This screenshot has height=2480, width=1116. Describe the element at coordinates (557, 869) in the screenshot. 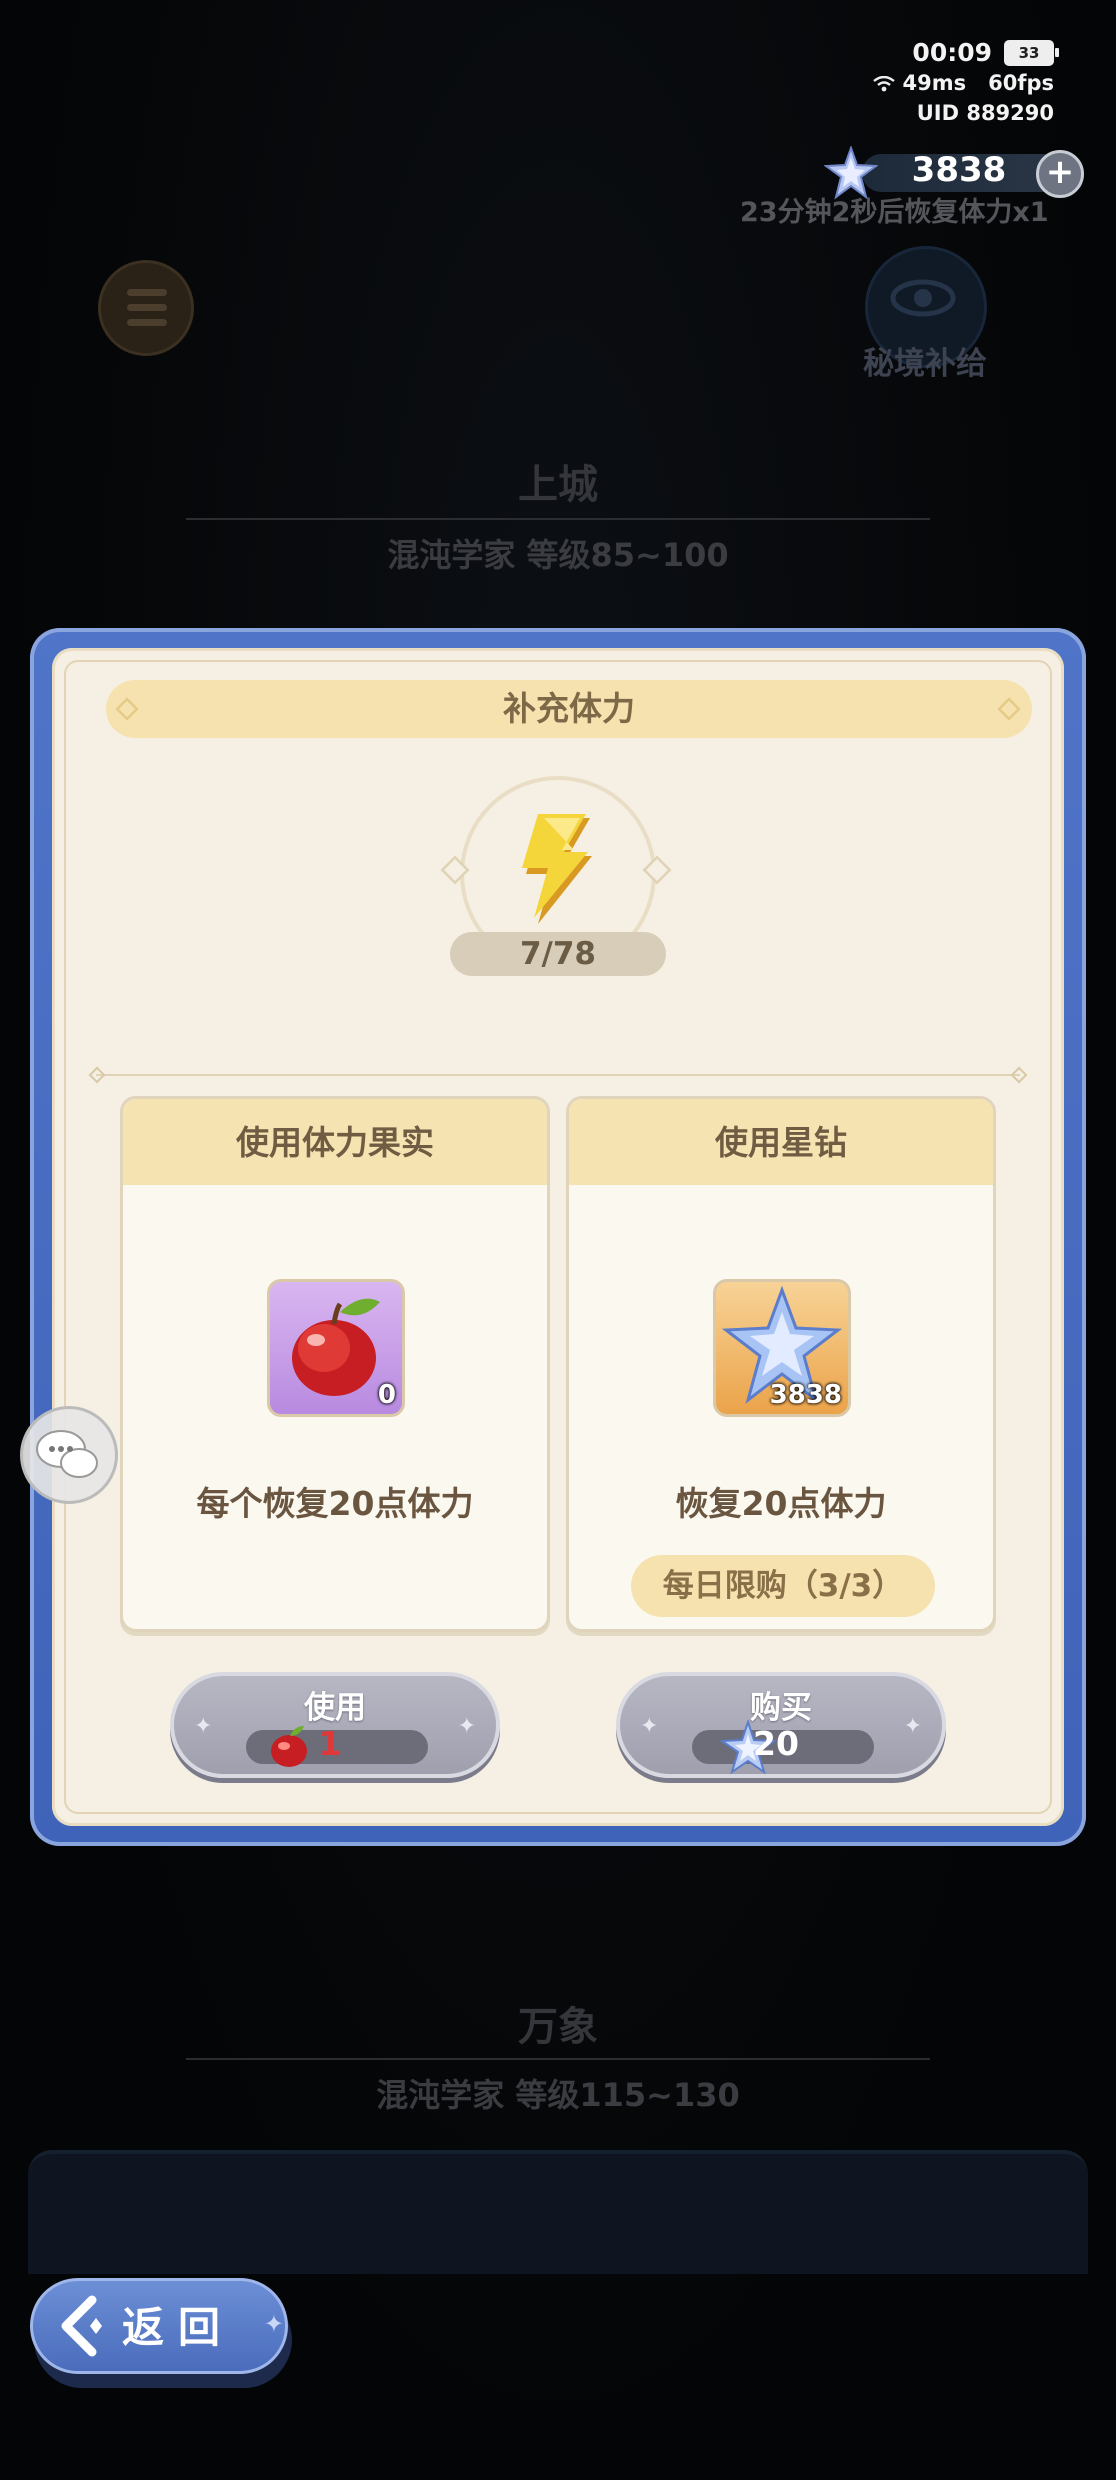

I see `lightning-stamina-icon` at that location.